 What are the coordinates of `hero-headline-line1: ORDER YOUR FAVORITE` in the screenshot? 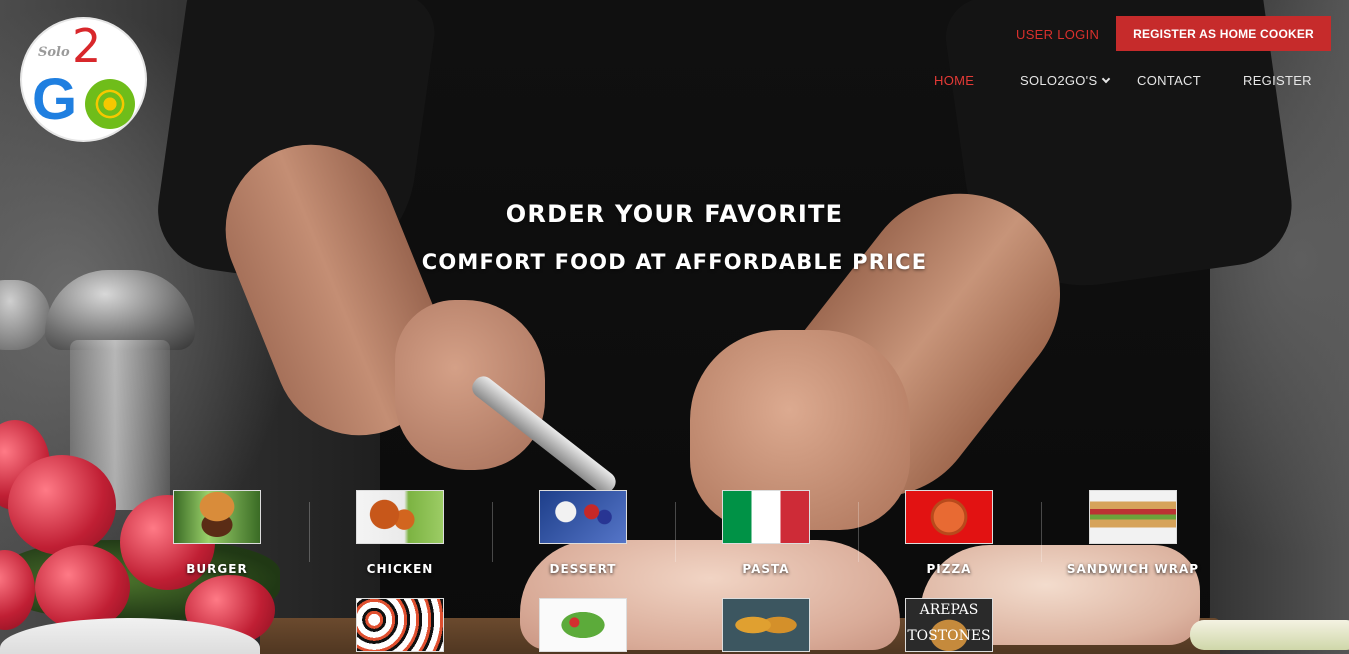 It's located at (674, 214).